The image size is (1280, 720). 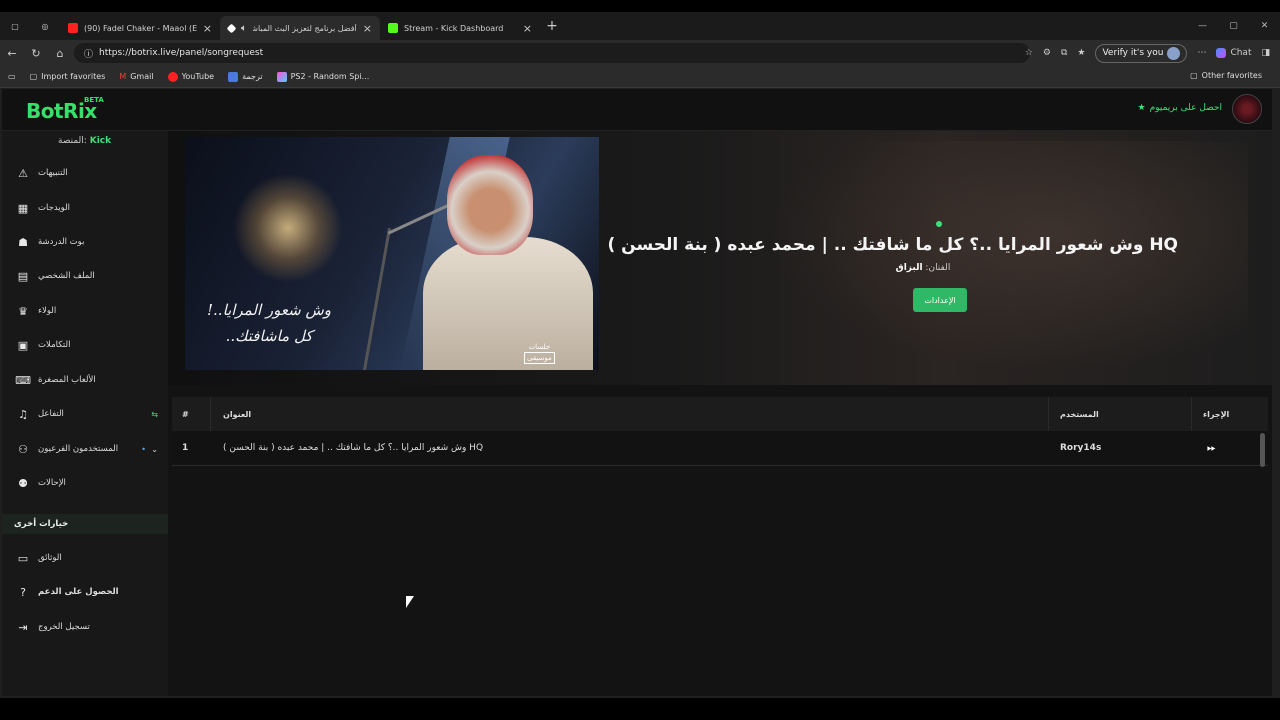 What do you see at coordinates (460, 28) in the screenshot?
I see `tab-kick: Stream - Kick Dashboard ×` at bounding box center [460, 28].